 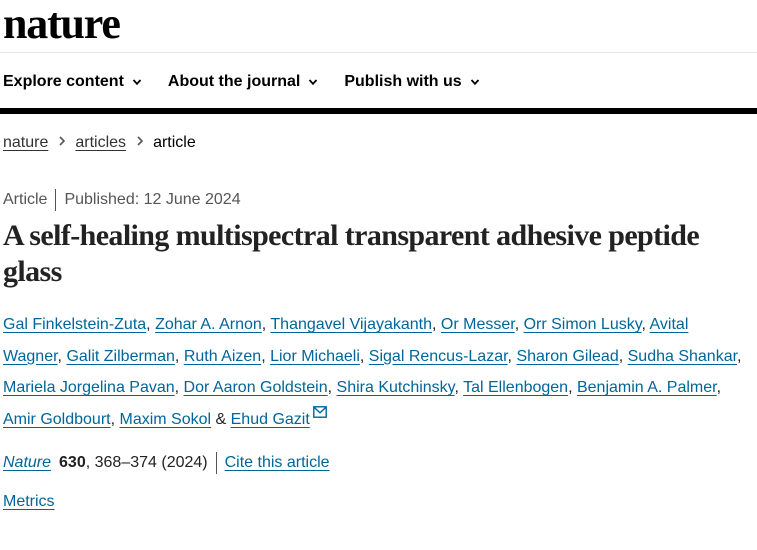 What do you see at coordinates (647, 387) in the screenshot?
I see `author-link: Benjamin A. Palmer` at bounding box center [647, 387].